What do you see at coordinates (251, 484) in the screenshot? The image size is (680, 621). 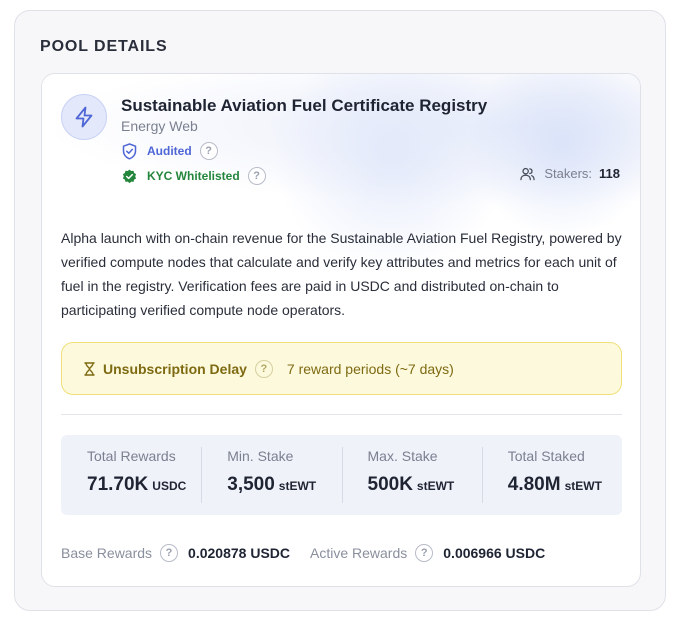 I see `stat-value: 3,500` at bounding box center [251, 484].